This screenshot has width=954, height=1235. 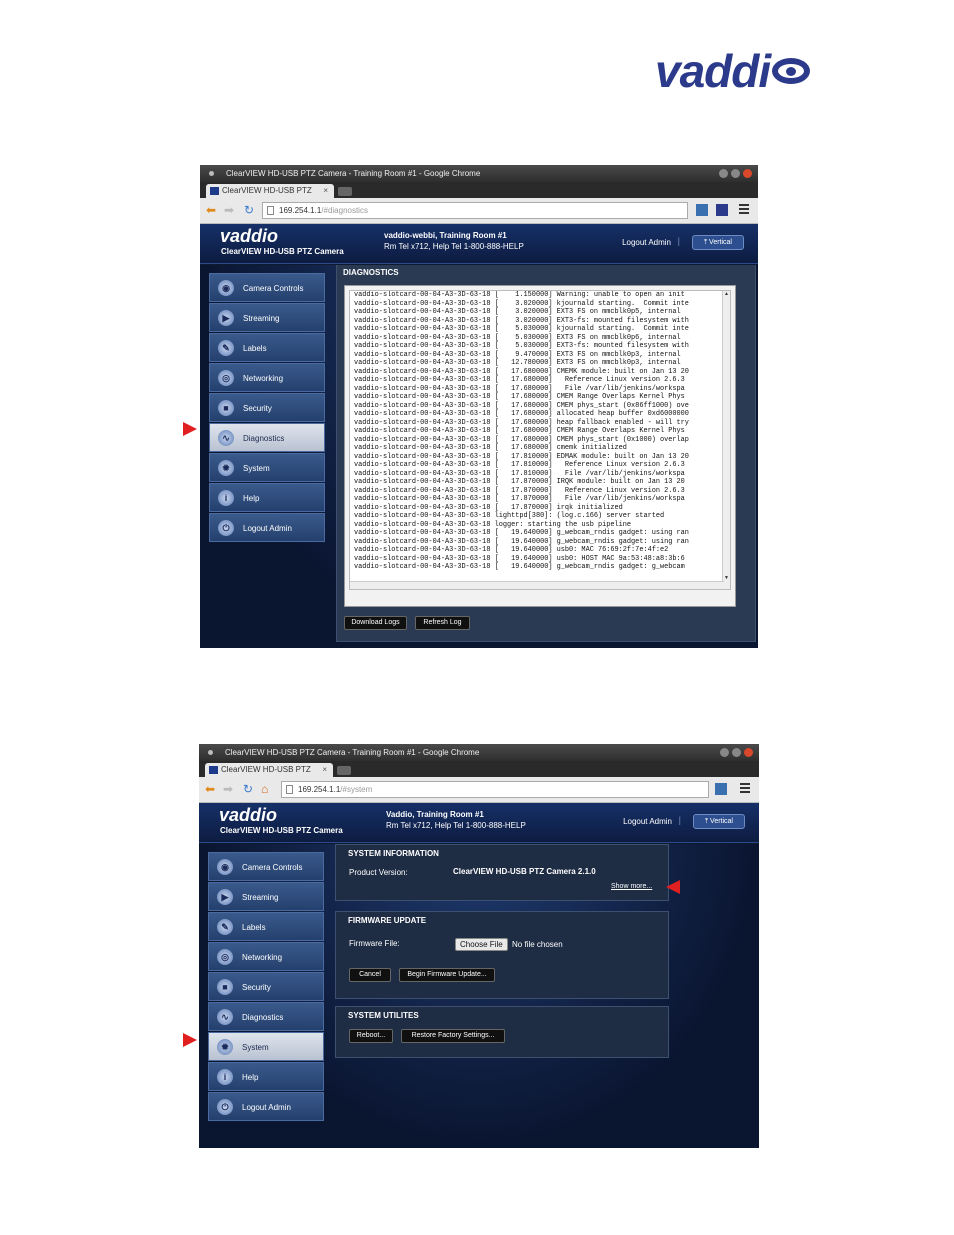 What do you see at coordinates (481, 944) in the screenshot?
I see `choose-file-button: Choose File` at bounding box center [481, 944].